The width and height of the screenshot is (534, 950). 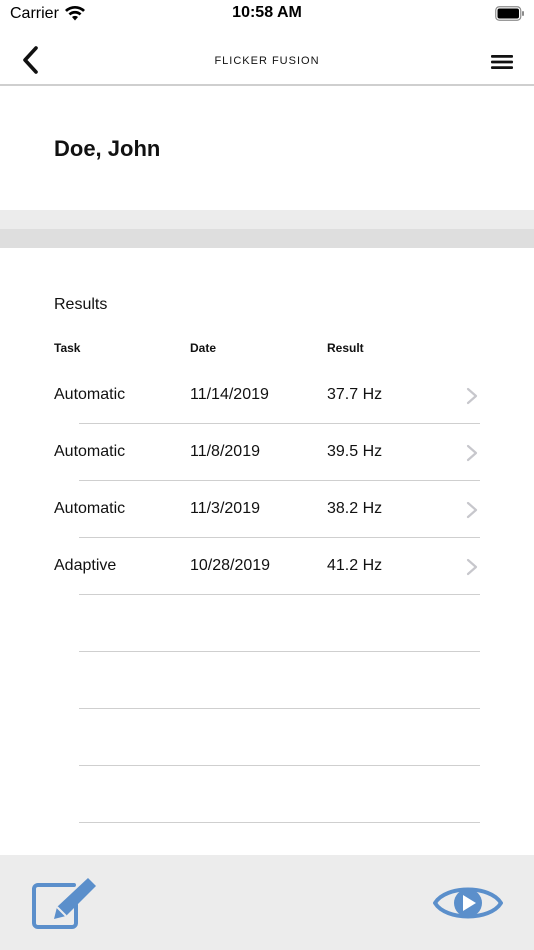 What do you see at coordinates (267, 509) in the screenshot?
I see `result-row: Automatic 11/3/2019 38.2 Hz` at bounding box center [267, 509].